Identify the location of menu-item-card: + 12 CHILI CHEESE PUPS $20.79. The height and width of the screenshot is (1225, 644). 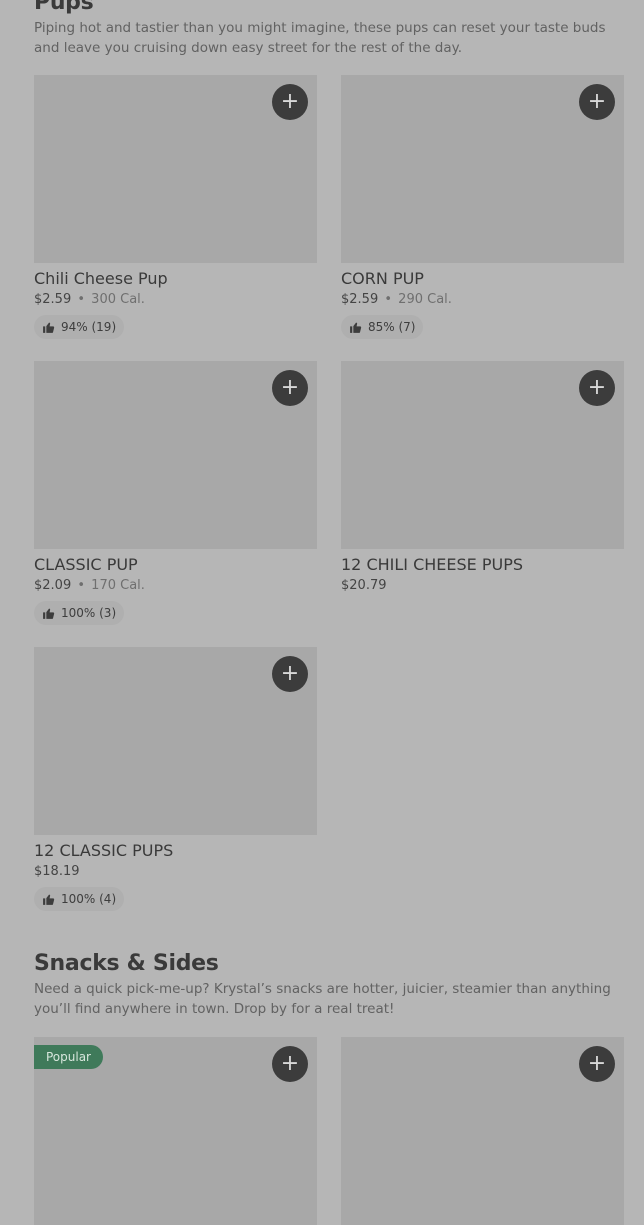
(482, 493).